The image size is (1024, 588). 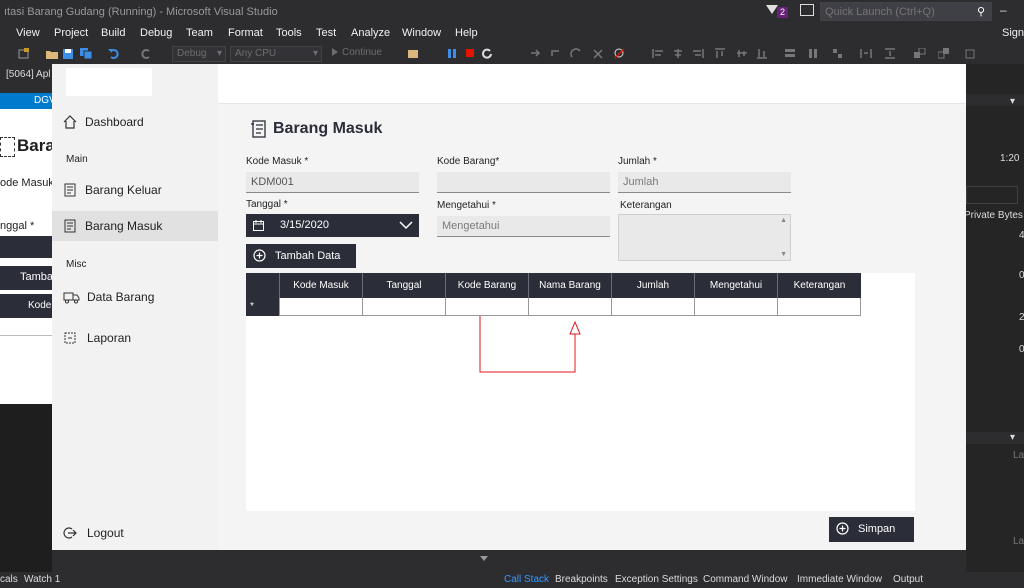 What do you see at coordinates (24, 53) in the screenshot?
I see `new-project-icon` at bounding box center [24, 53].